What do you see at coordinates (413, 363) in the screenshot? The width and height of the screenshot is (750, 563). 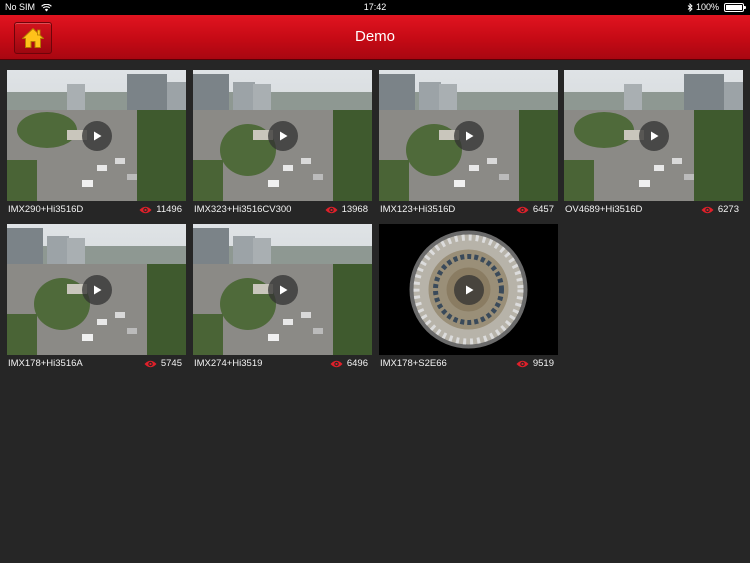 I see `video-title: IMX178+S2E66` at bounding box center [413, 363].